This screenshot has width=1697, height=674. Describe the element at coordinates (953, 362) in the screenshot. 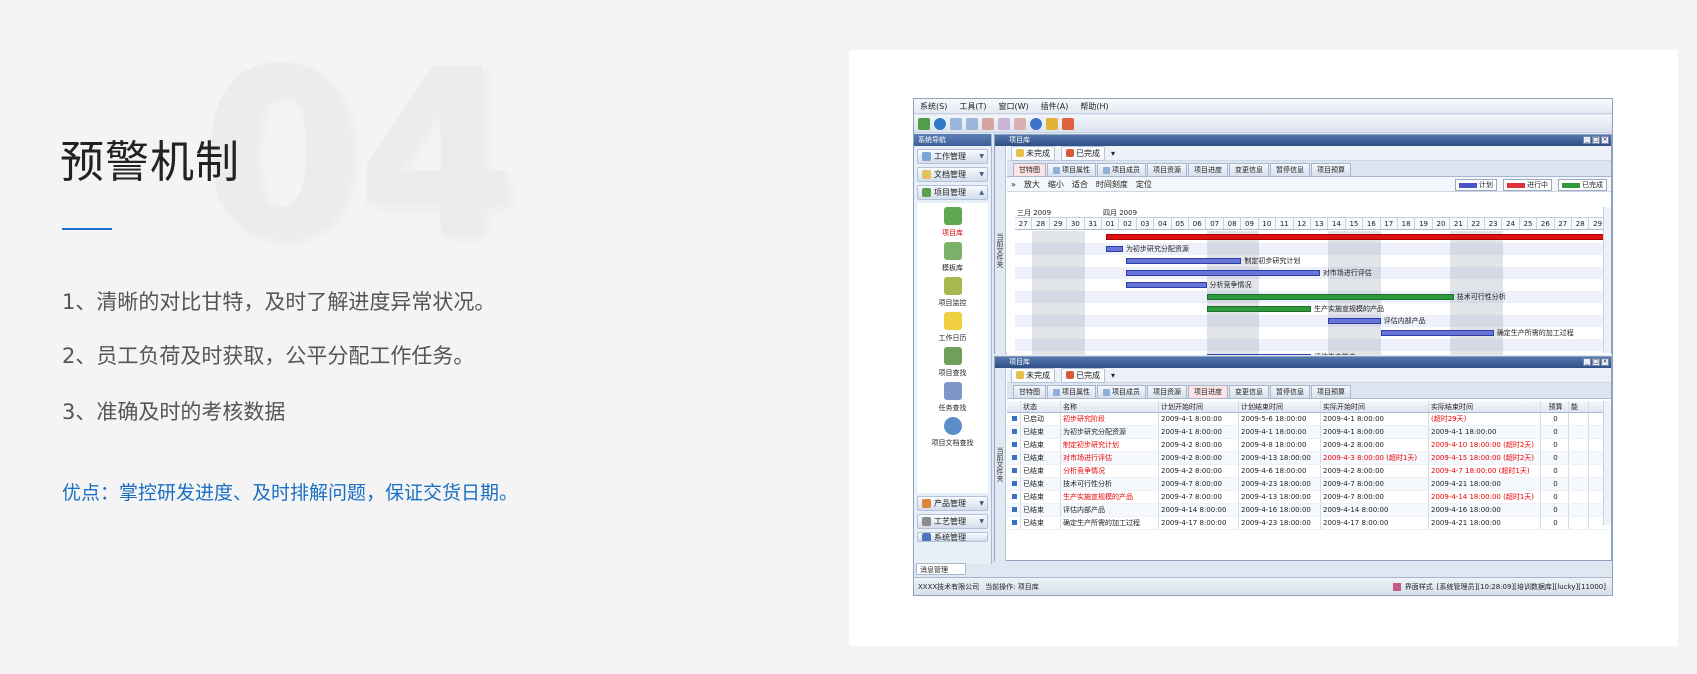

I see `nav-item-project-search: 项目查找` at that location.